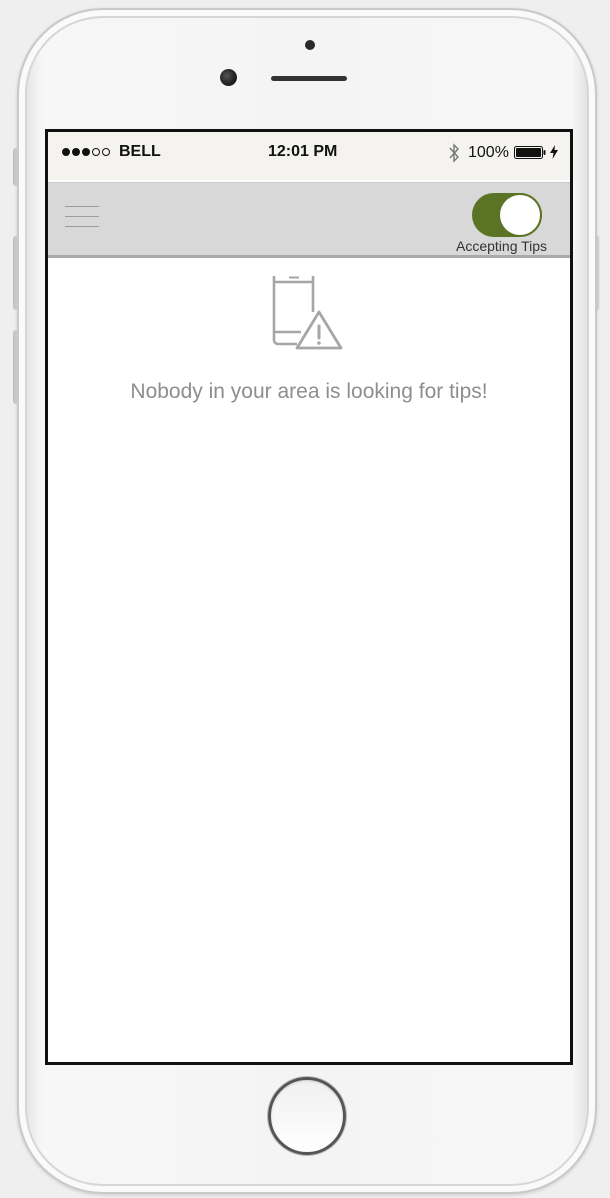  I want to click on accepting-tips-toggle, so click(507, 215).